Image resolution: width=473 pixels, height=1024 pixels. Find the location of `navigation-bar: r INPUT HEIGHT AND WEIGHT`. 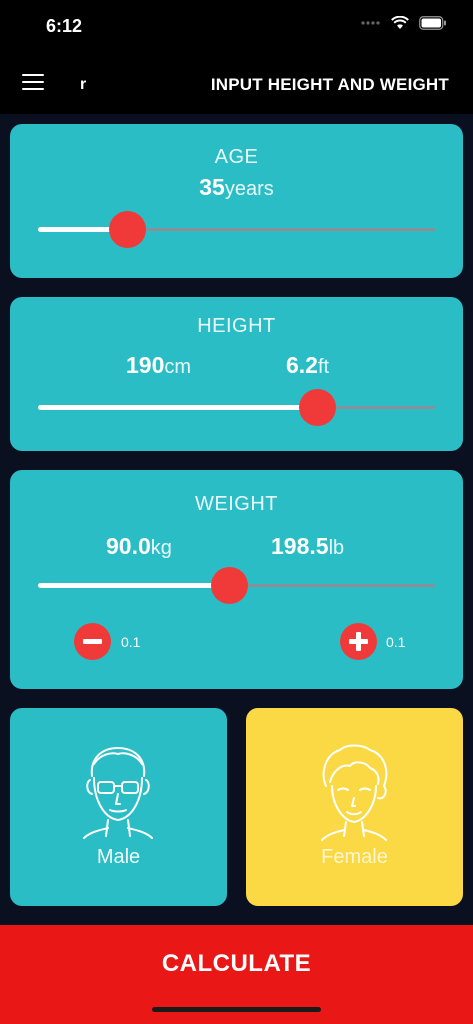

navigation-bar: r INPUT HEIGHT AND WEIGHT is located at coordinates (236, 84).